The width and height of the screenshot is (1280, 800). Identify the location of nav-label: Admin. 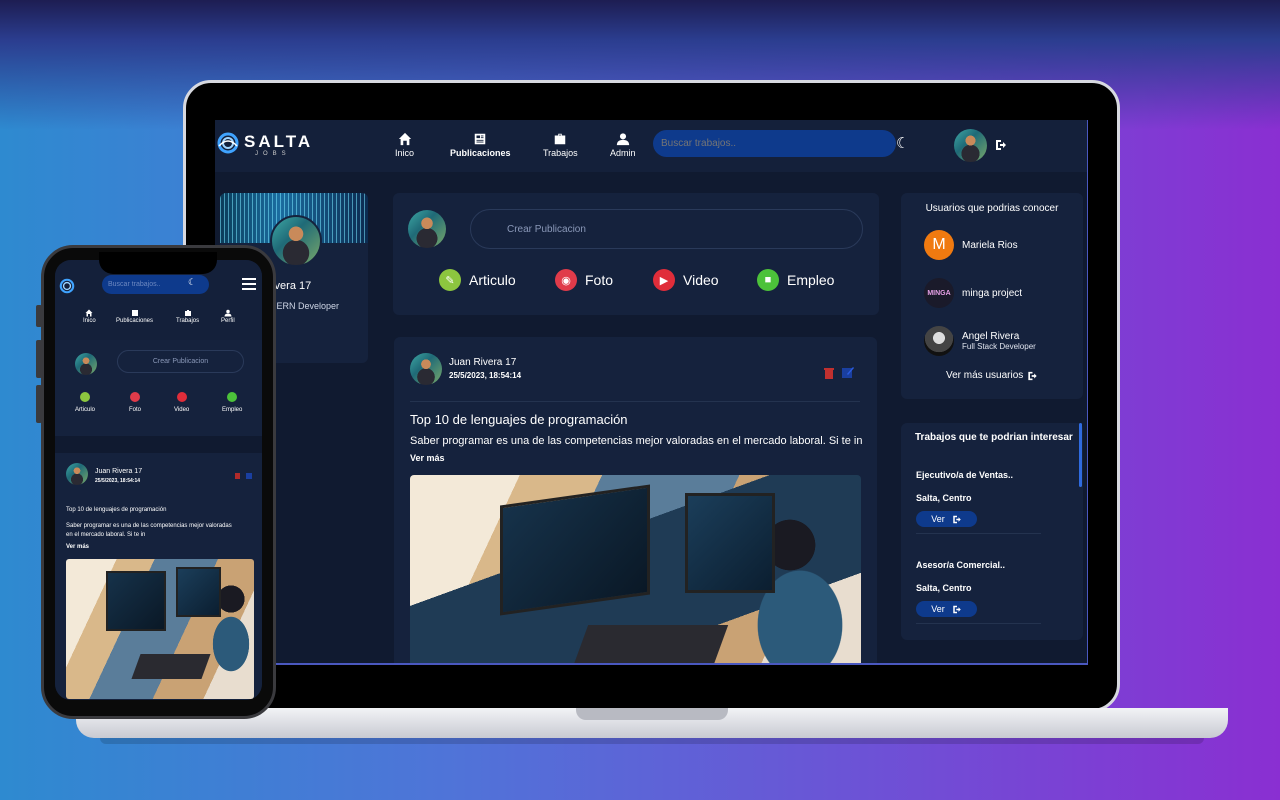
(623, 153).